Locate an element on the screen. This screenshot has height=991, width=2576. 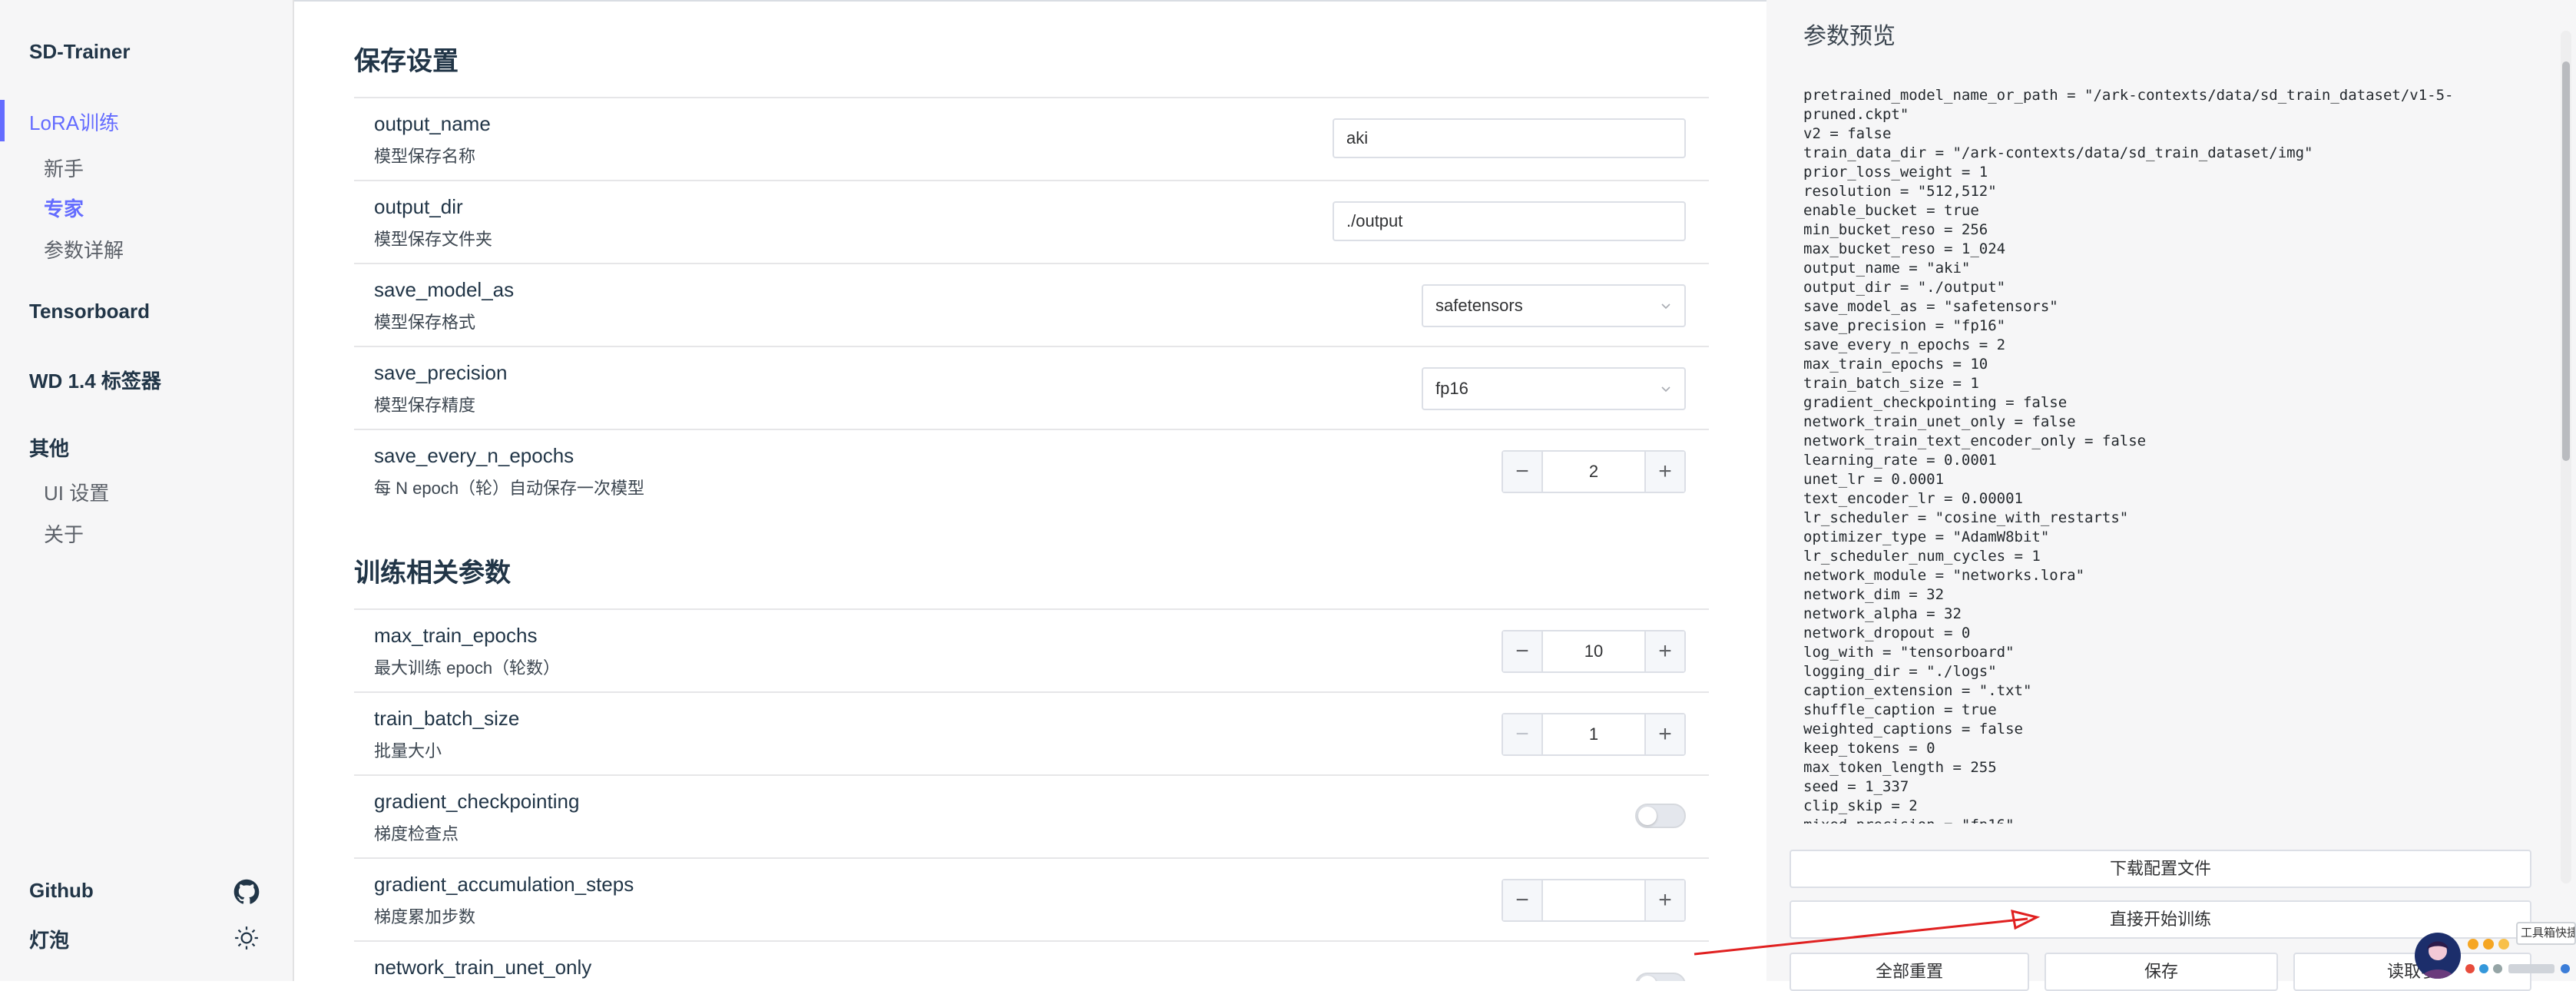
preview-scrollbar is located at coordinates (2566, 457).